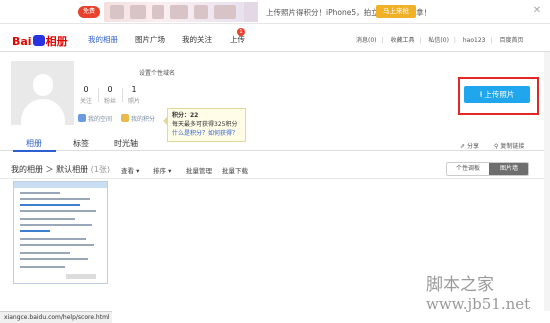  I want to click on view-menu: 查看 ▾, so click(130, 170).